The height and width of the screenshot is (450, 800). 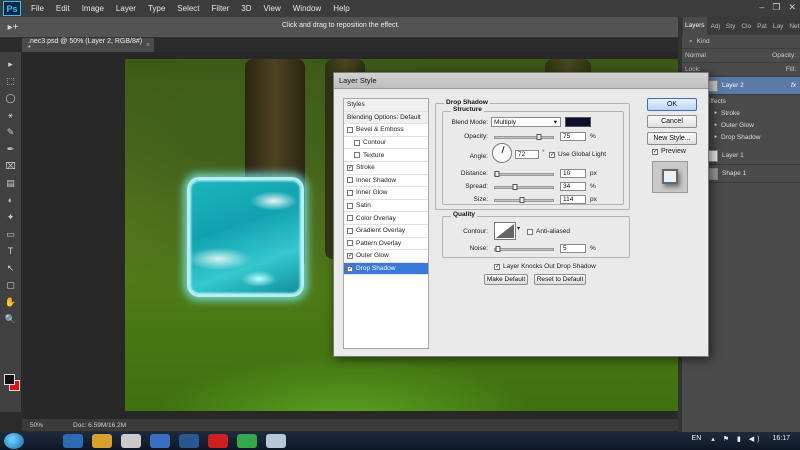 What do you see at coordinates (524, 137) in the screenshot?
I see `opacity-slider` at bounding box center [524, 137].